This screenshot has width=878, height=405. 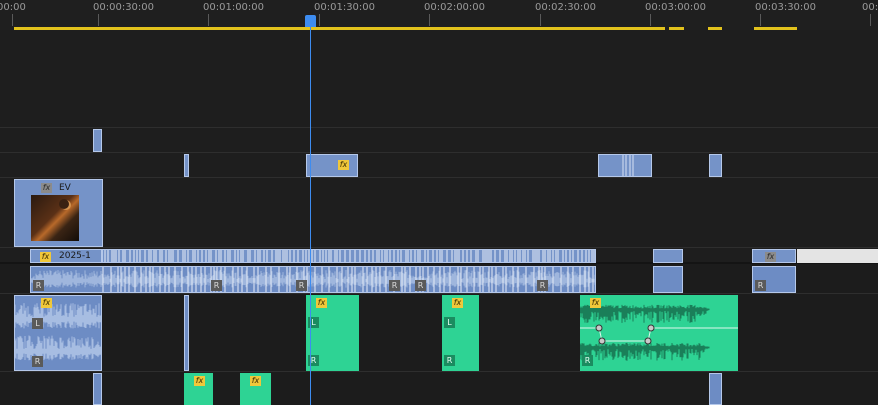 I want to click on video-clip-ev: fx EV, so click(x=58, y=213).